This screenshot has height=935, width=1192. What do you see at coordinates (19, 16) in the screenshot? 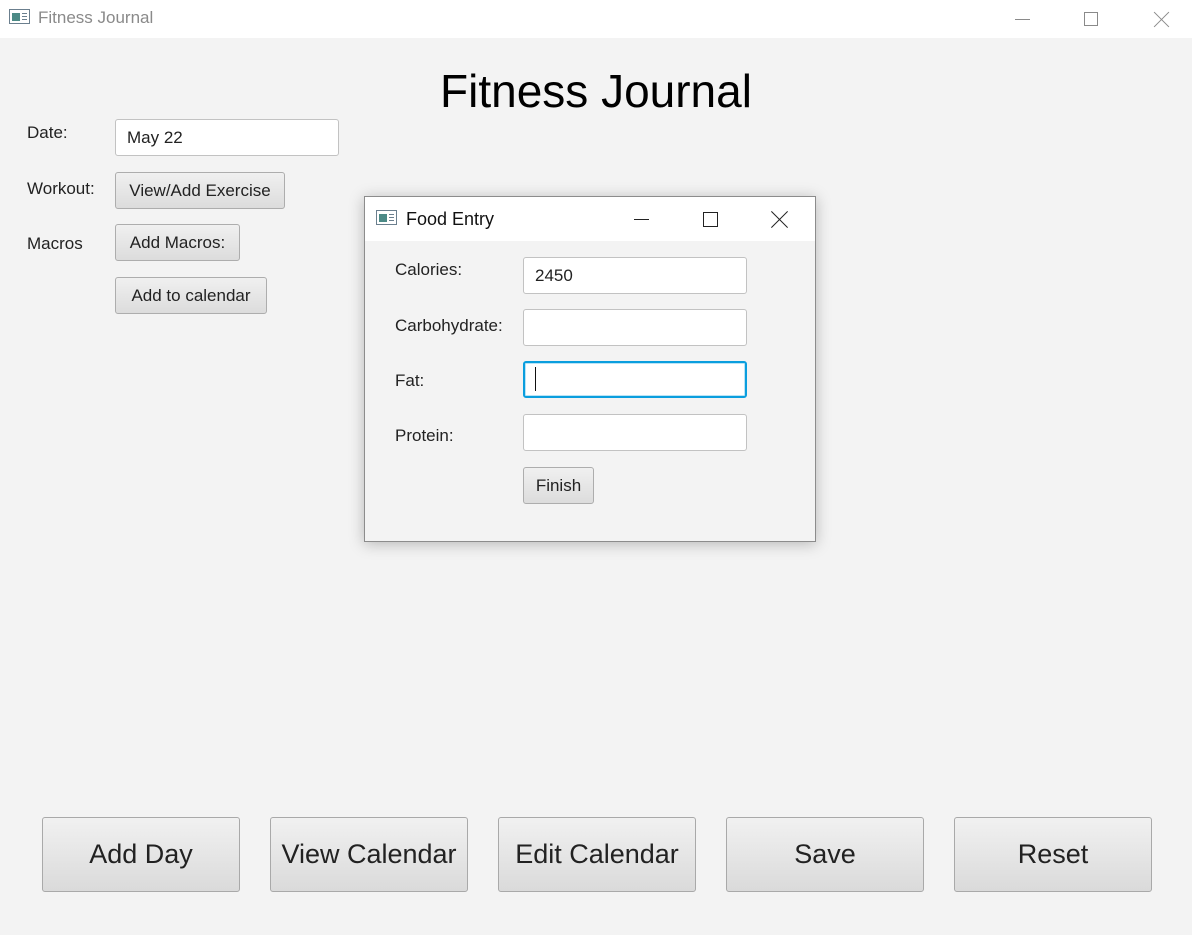
I see `app-window-icon` at bounding box center [19, 16].